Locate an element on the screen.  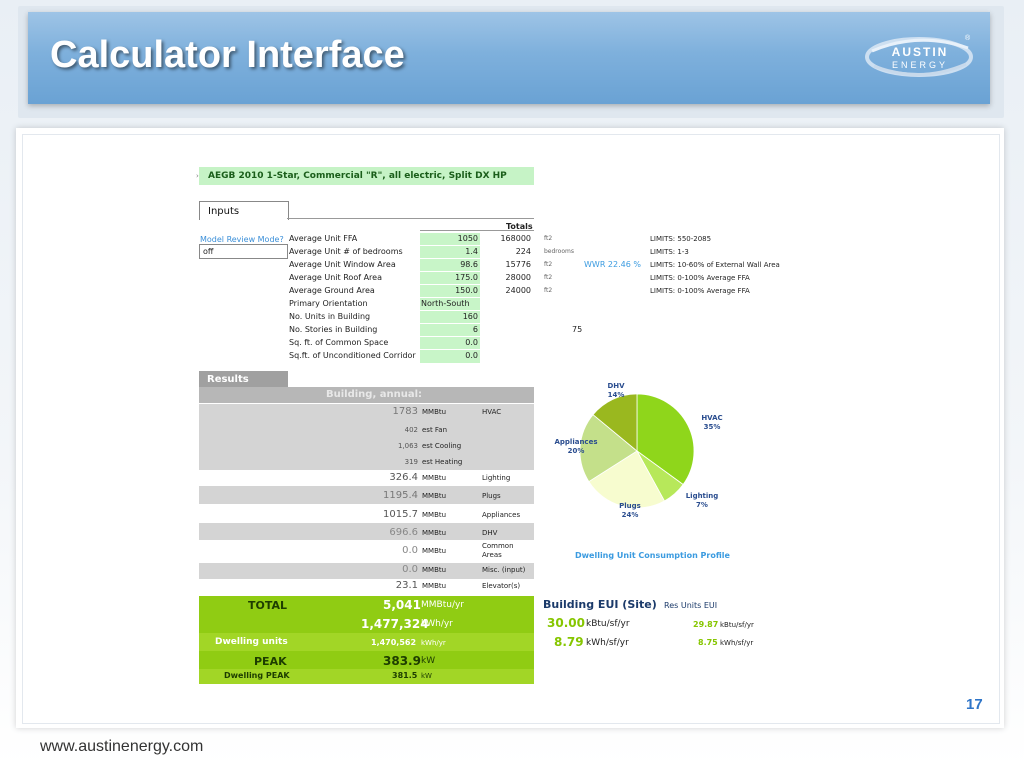
input-value: 150.0 is located at coordinates (449, 290).